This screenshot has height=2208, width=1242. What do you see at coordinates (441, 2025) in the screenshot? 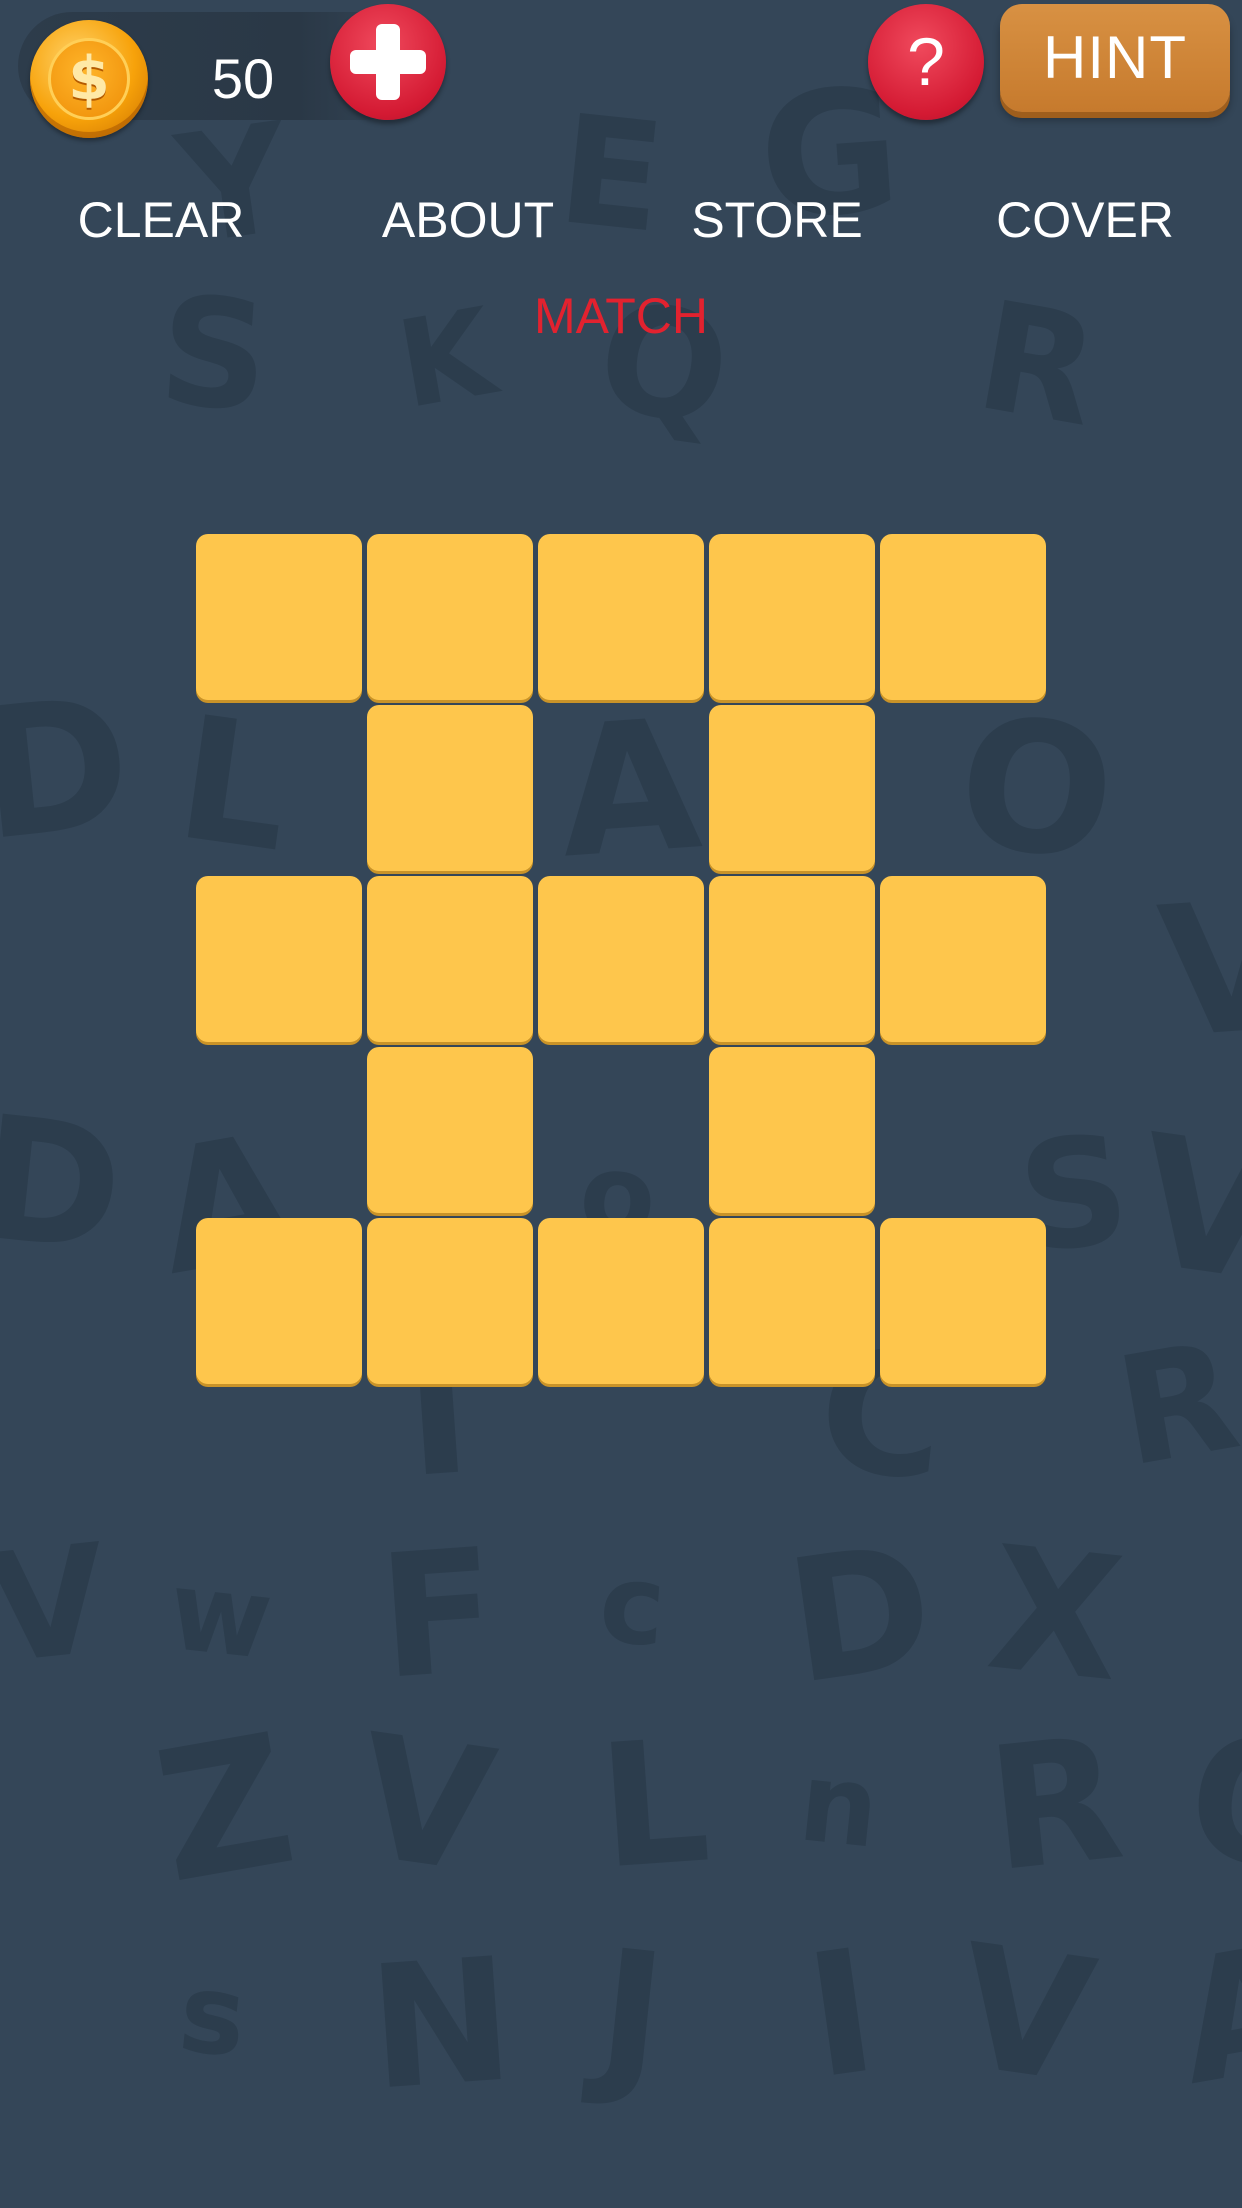
I see `background-letter: N` at bounding box center [441, 2025].